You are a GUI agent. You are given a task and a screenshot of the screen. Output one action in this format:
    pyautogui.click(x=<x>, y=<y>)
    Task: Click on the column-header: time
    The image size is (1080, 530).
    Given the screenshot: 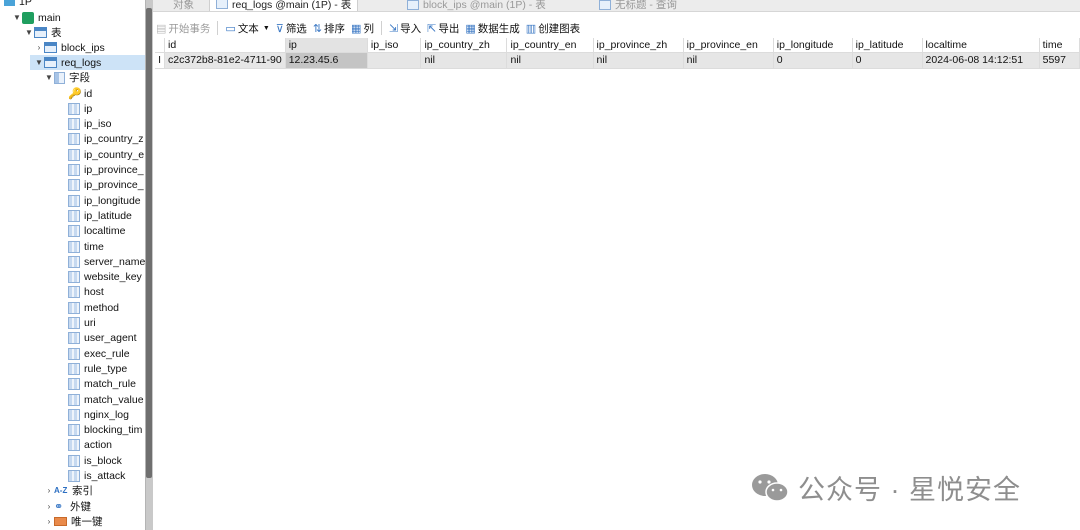 What is the action you would take?
    pyautogui.click(x=1059, y=45)
    